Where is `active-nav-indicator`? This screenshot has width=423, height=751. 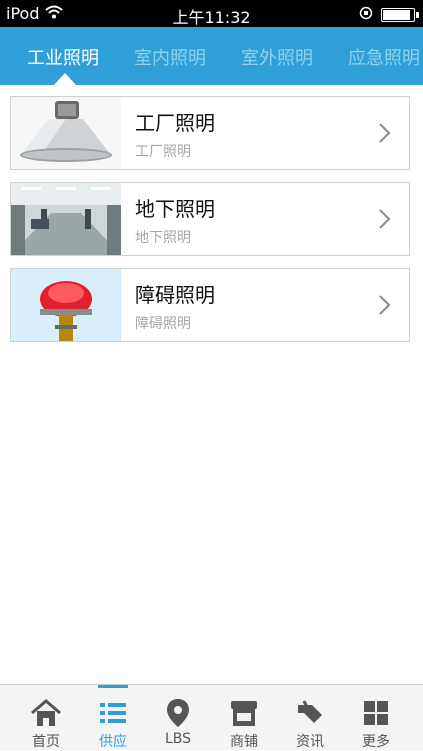
active-nav-indicator is located at coordinates (113, 686).